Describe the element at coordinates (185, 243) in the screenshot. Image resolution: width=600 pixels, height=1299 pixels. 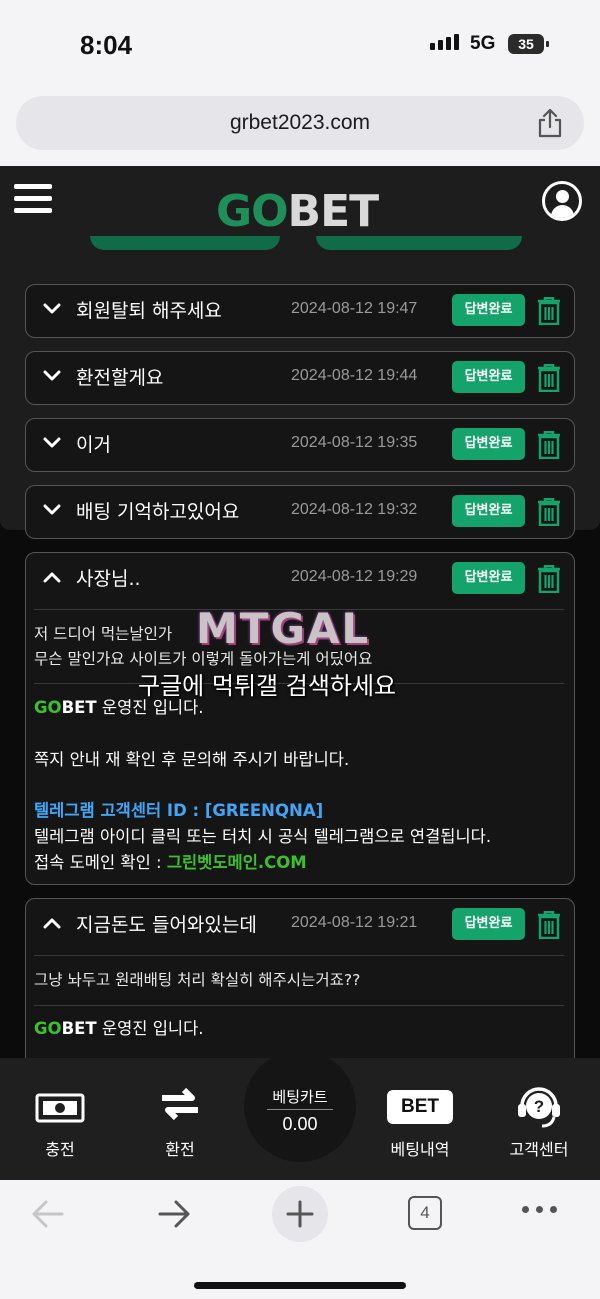
I see `tab-pill-left` at that location.